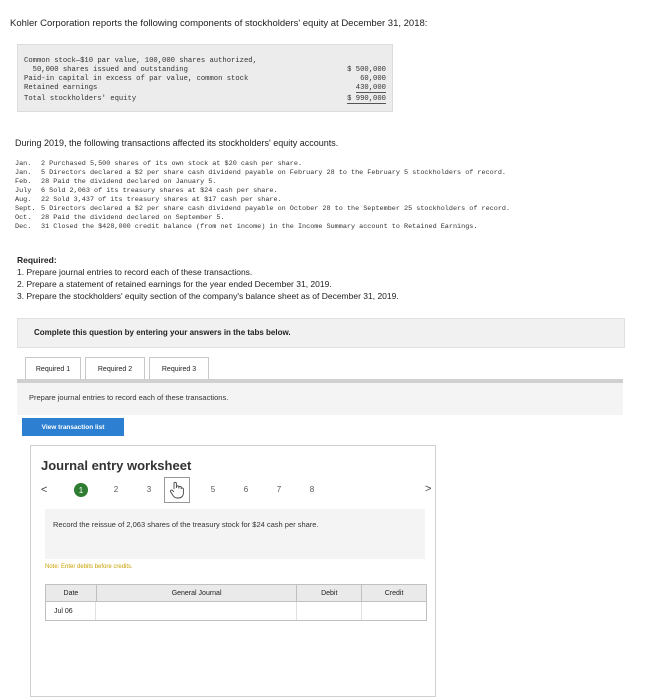 This screenshot has height=700, width=653. Describe the element at coordinates (61, 88) in the screenshot. I see `equity-row-label: Retained earnings` at that location.